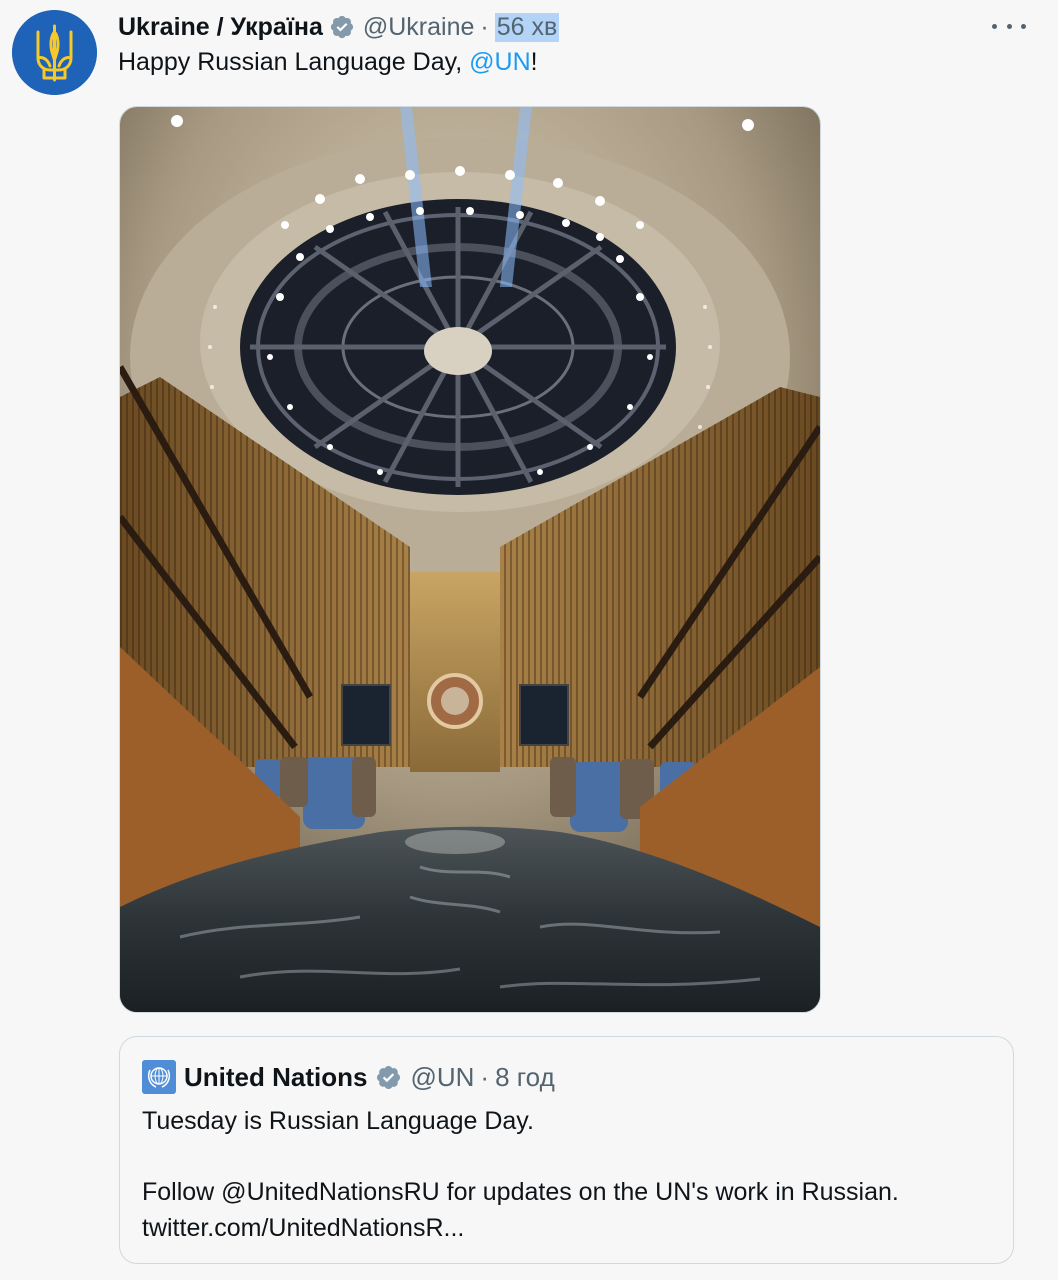  Describe the element at coordinates (500, 62) in the screenshot. I see `mention-link: @UN` at that location.